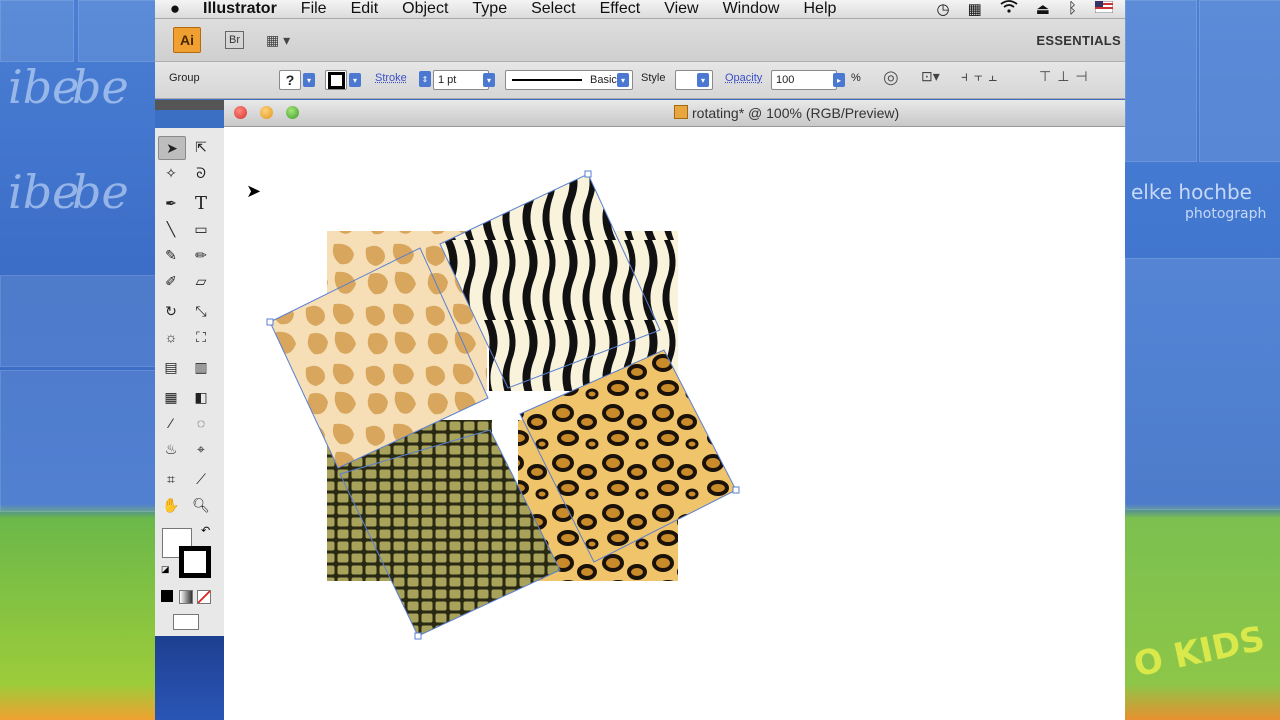  I want to click on document-title: rotating* @ 100% (RGB/Preview), so click(786, 113).